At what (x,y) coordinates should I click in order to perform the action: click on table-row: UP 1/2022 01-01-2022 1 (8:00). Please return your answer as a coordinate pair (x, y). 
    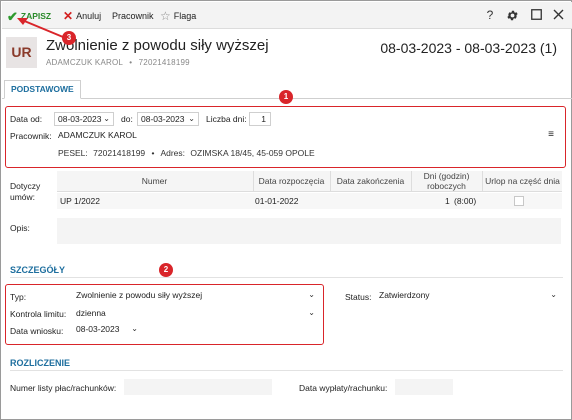
    Looking at the image, I should click on (309, 201).